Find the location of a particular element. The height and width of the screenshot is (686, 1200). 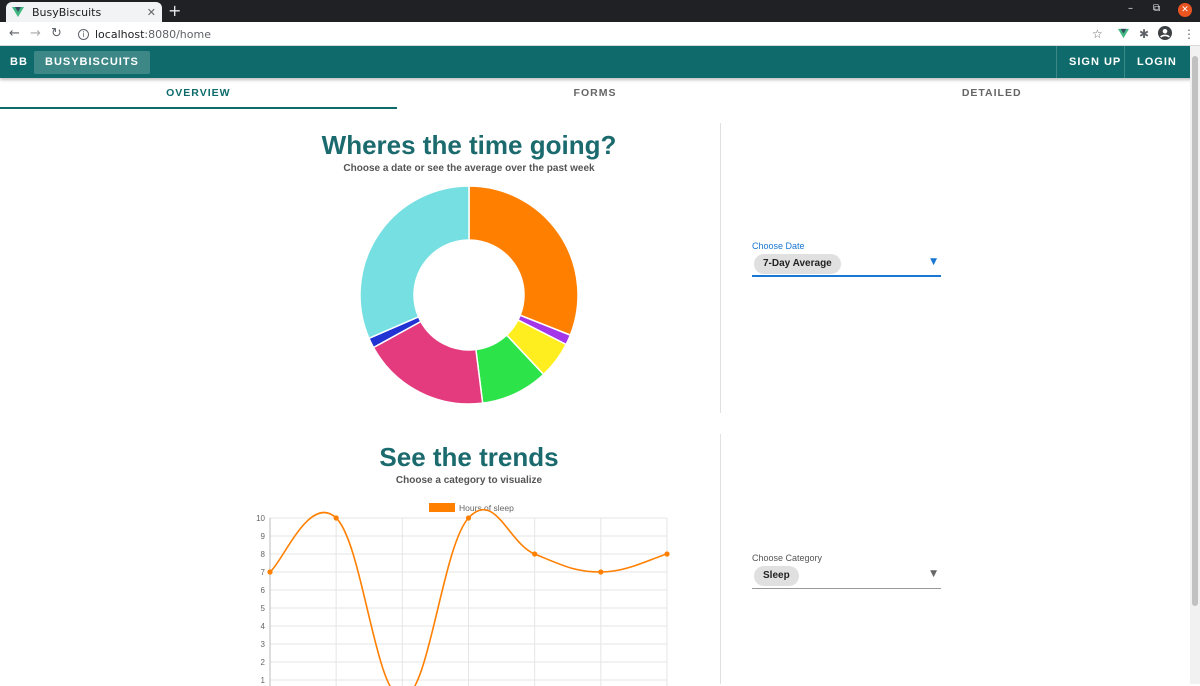

category-select: Choose Category Sleep ▼ is located at coordinates (846, 571).